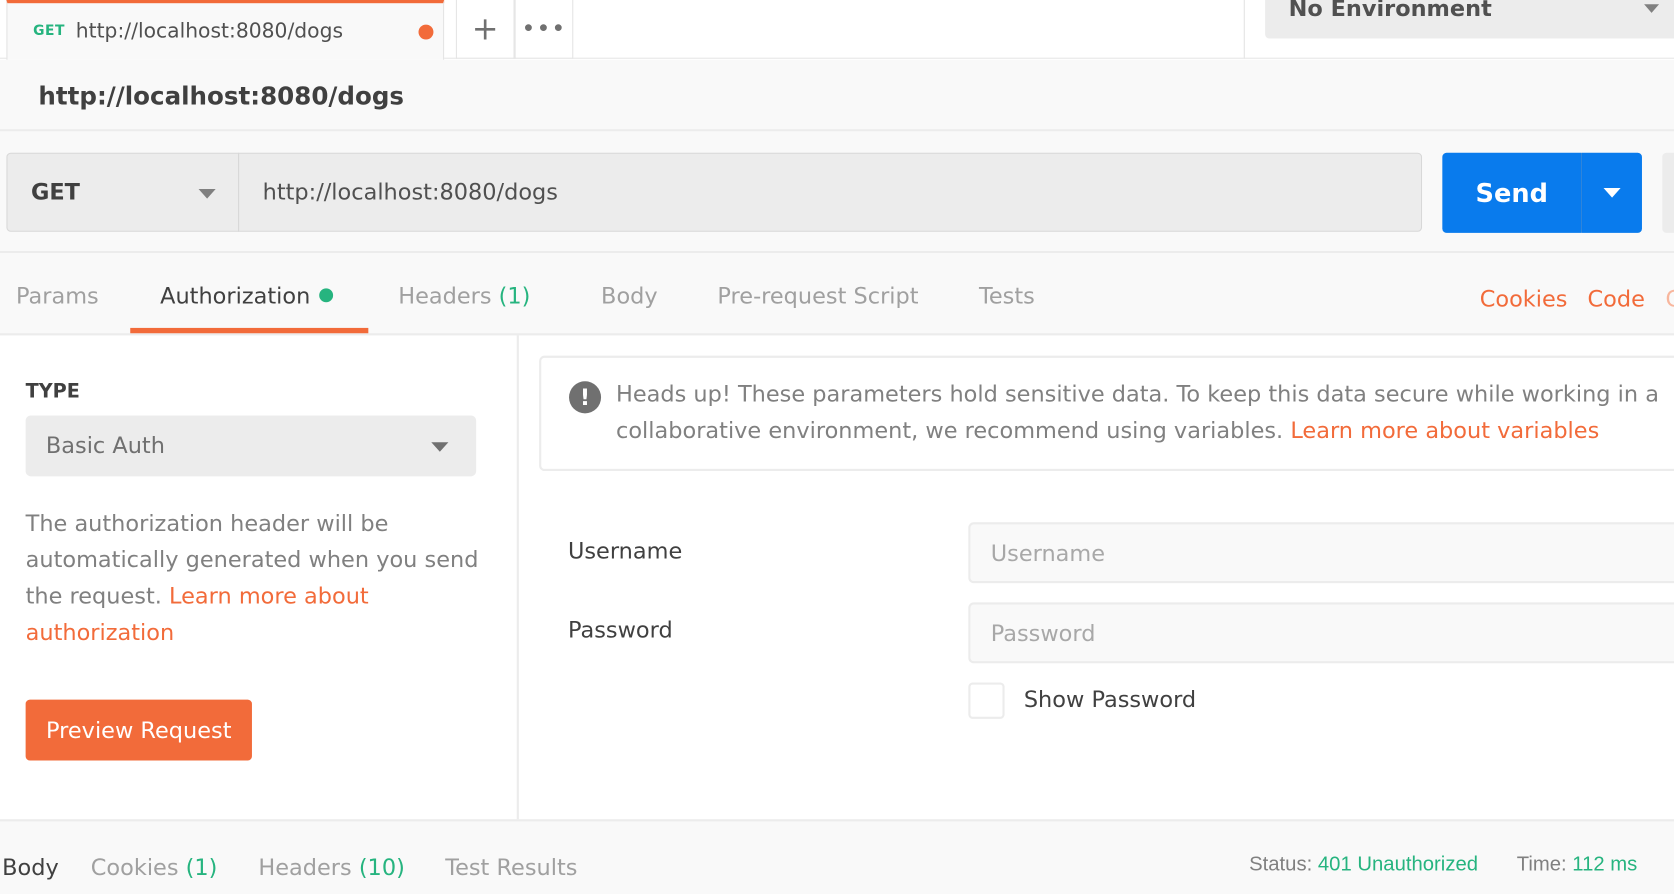 The height and width of the screenshot is (894, 1674). Describe the element at coordinates (1512, 192) in the screenshot. I see `send-button: Send` at that location.